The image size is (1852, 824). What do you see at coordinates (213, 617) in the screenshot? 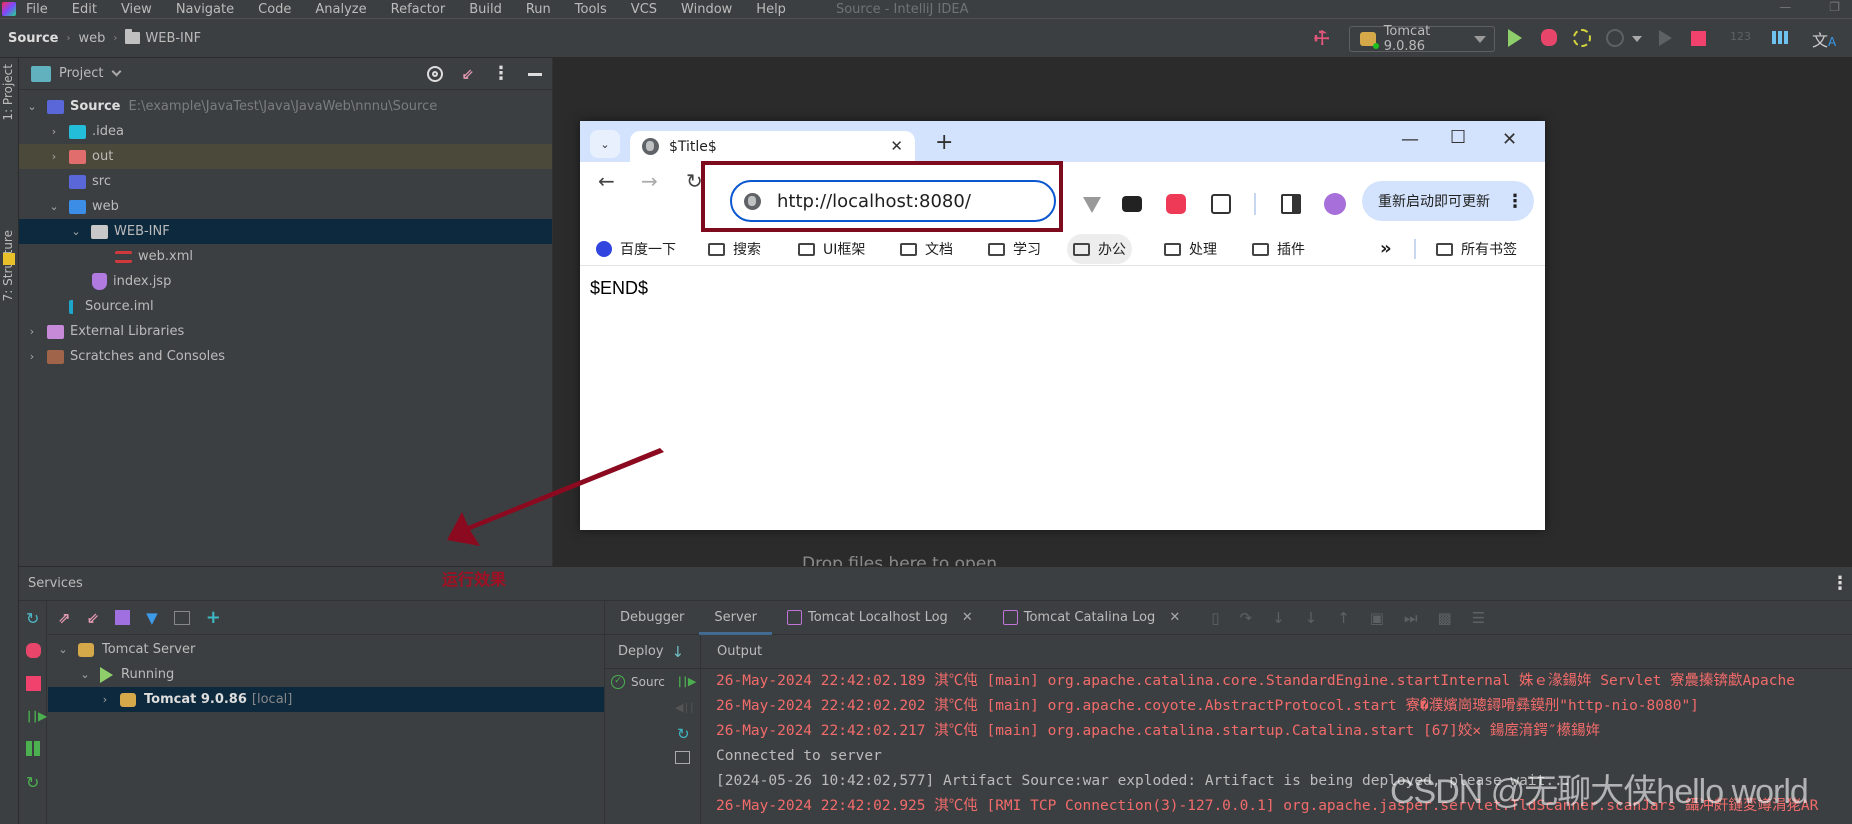
I see `add-service-icon: +` at bounding box center [213, 617].